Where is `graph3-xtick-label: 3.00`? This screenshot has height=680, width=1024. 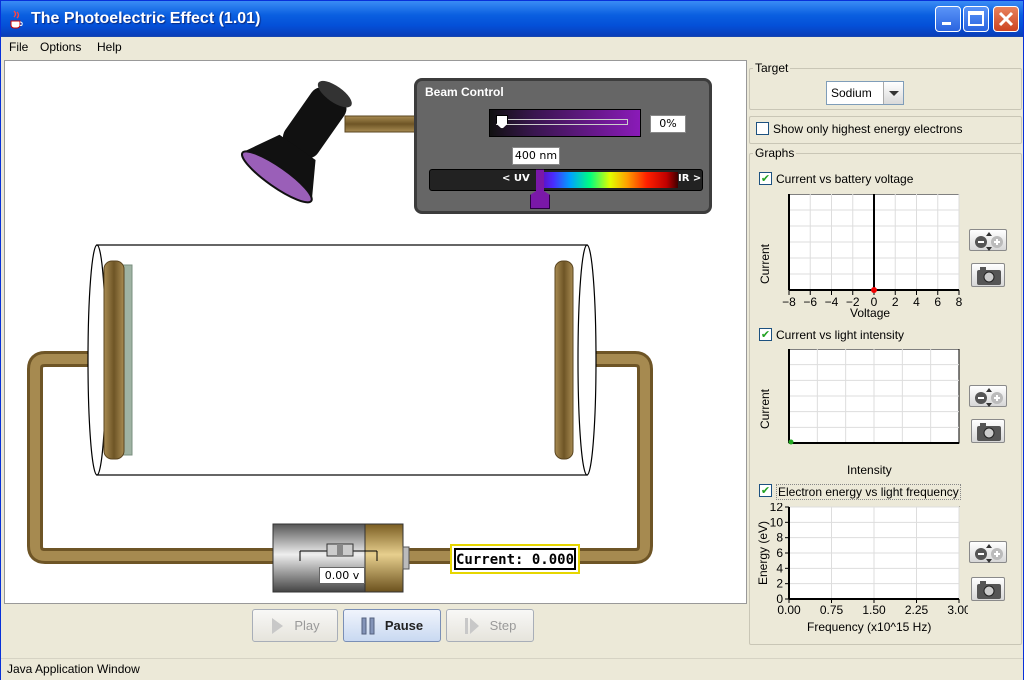 graph3-xtick-label: 3.00 is located at coordinates (957, 610).